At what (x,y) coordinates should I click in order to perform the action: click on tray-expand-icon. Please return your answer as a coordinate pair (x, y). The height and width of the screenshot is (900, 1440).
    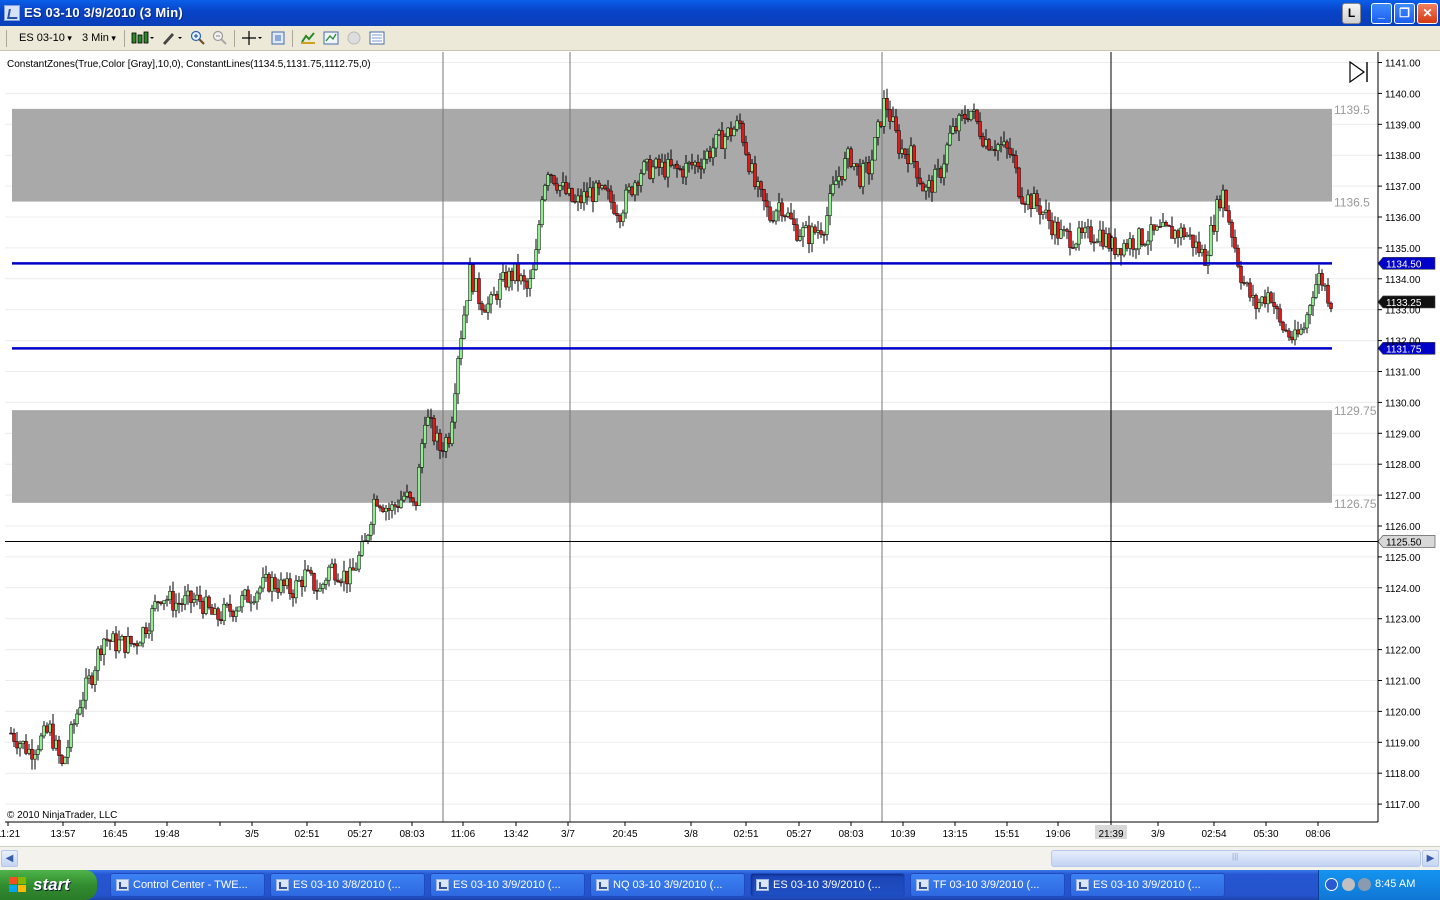
    Looking at the image, I should click on (1331, 884).